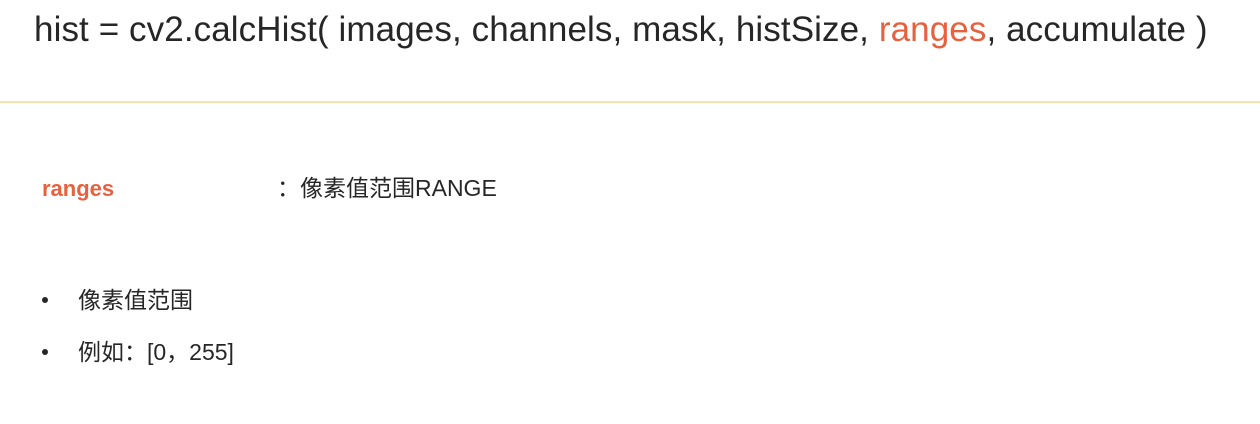  What do you see at coordinates (1097, 29) in the screenshot?
I see `signature-suffix: , accumulate )` at bounding box center [1097, 29].